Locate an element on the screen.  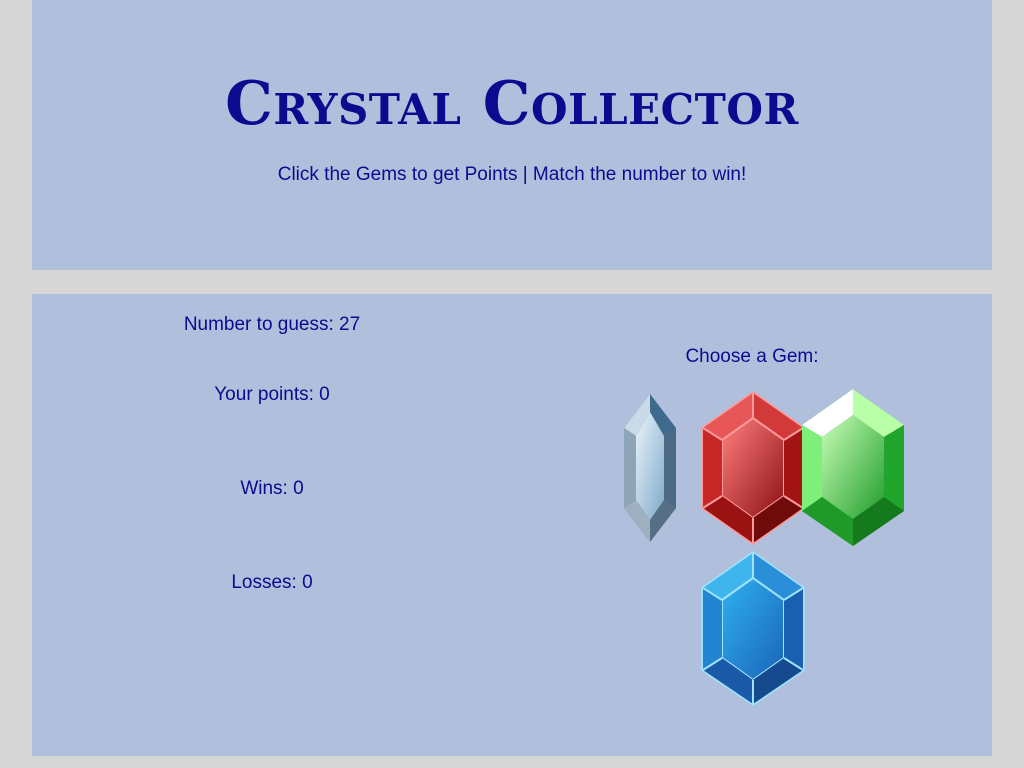
crystal-gem-button is located at coordinates (650, 468).